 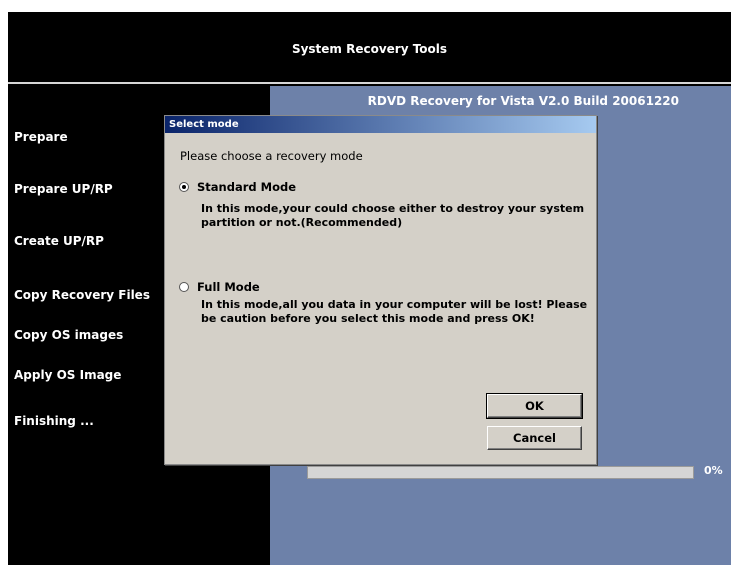 What do you see at coordinates (534, 438) in the screenshot?
I see `cancel-button: Cancel` at bounding box center [534, 438].